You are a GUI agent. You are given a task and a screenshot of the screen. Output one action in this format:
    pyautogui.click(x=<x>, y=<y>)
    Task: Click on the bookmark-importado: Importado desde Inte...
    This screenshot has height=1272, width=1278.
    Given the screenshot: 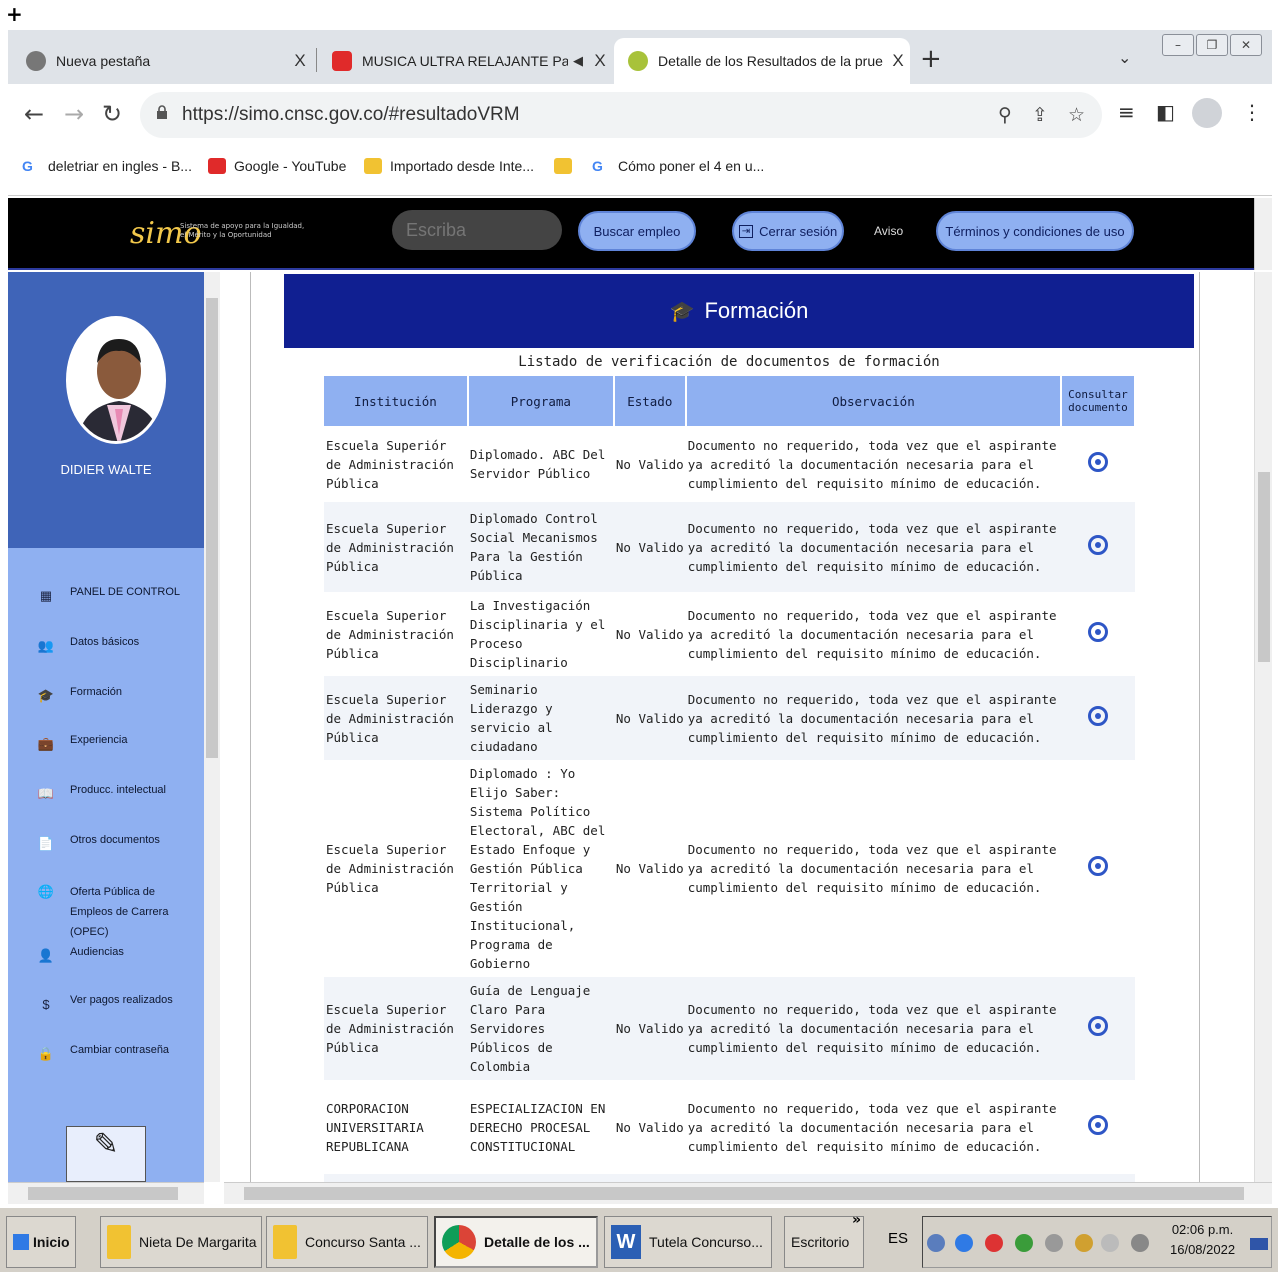 What is the action you would take?
    pyautogui.click(x=449, y=166)
    